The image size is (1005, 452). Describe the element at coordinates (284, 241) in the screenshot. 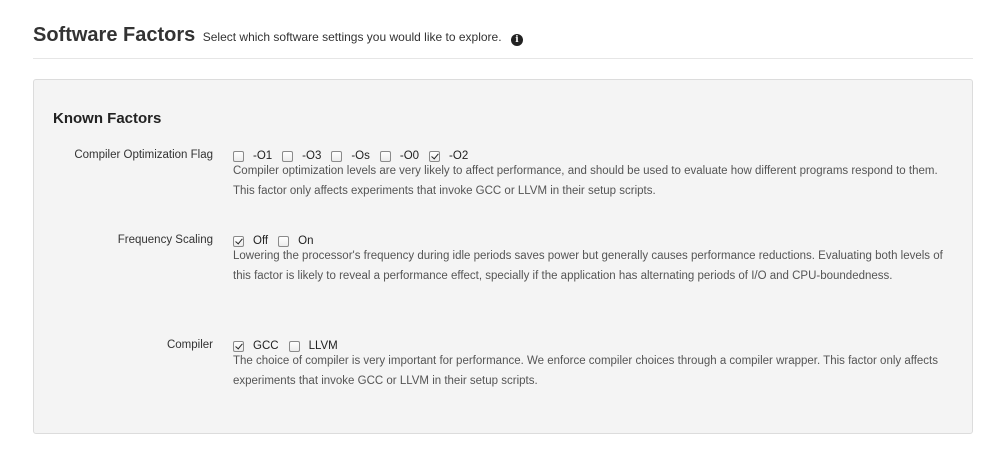

I see `checkbox-on` at that location.